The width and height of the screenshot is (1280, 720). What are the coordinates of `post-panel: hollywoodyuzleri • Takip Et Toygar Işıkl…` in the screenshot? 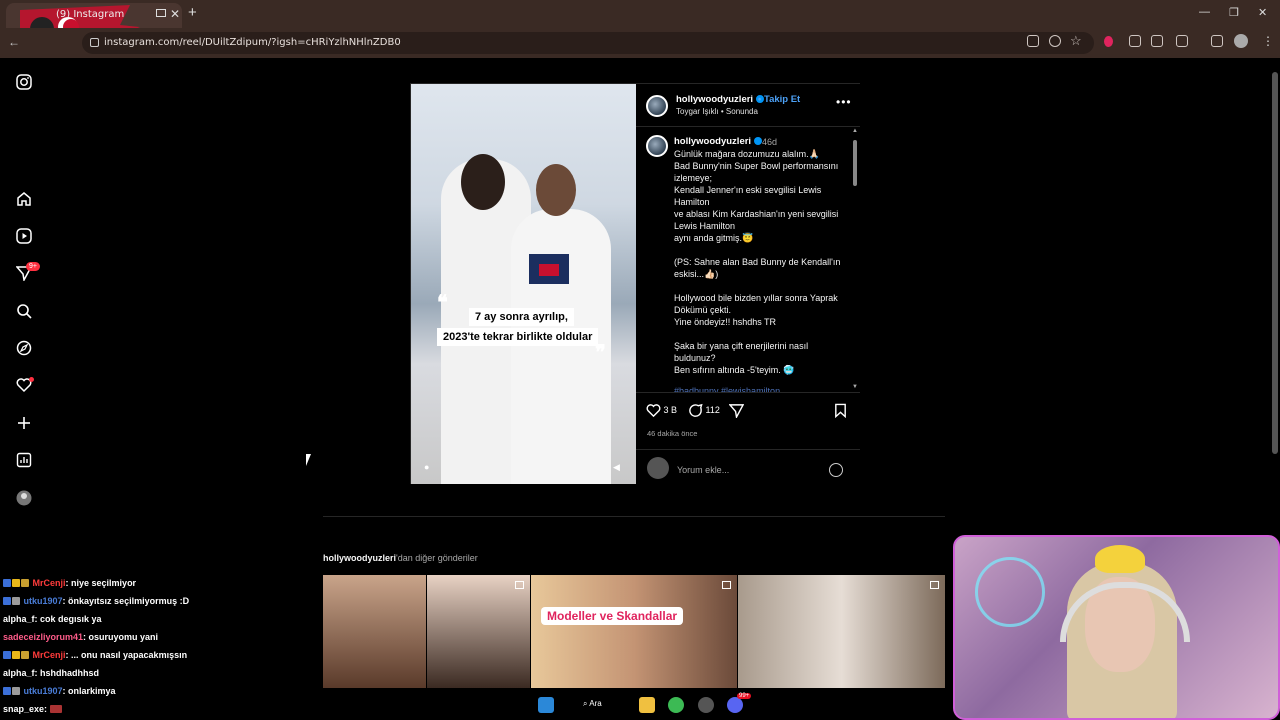 It's located at (748, 284).